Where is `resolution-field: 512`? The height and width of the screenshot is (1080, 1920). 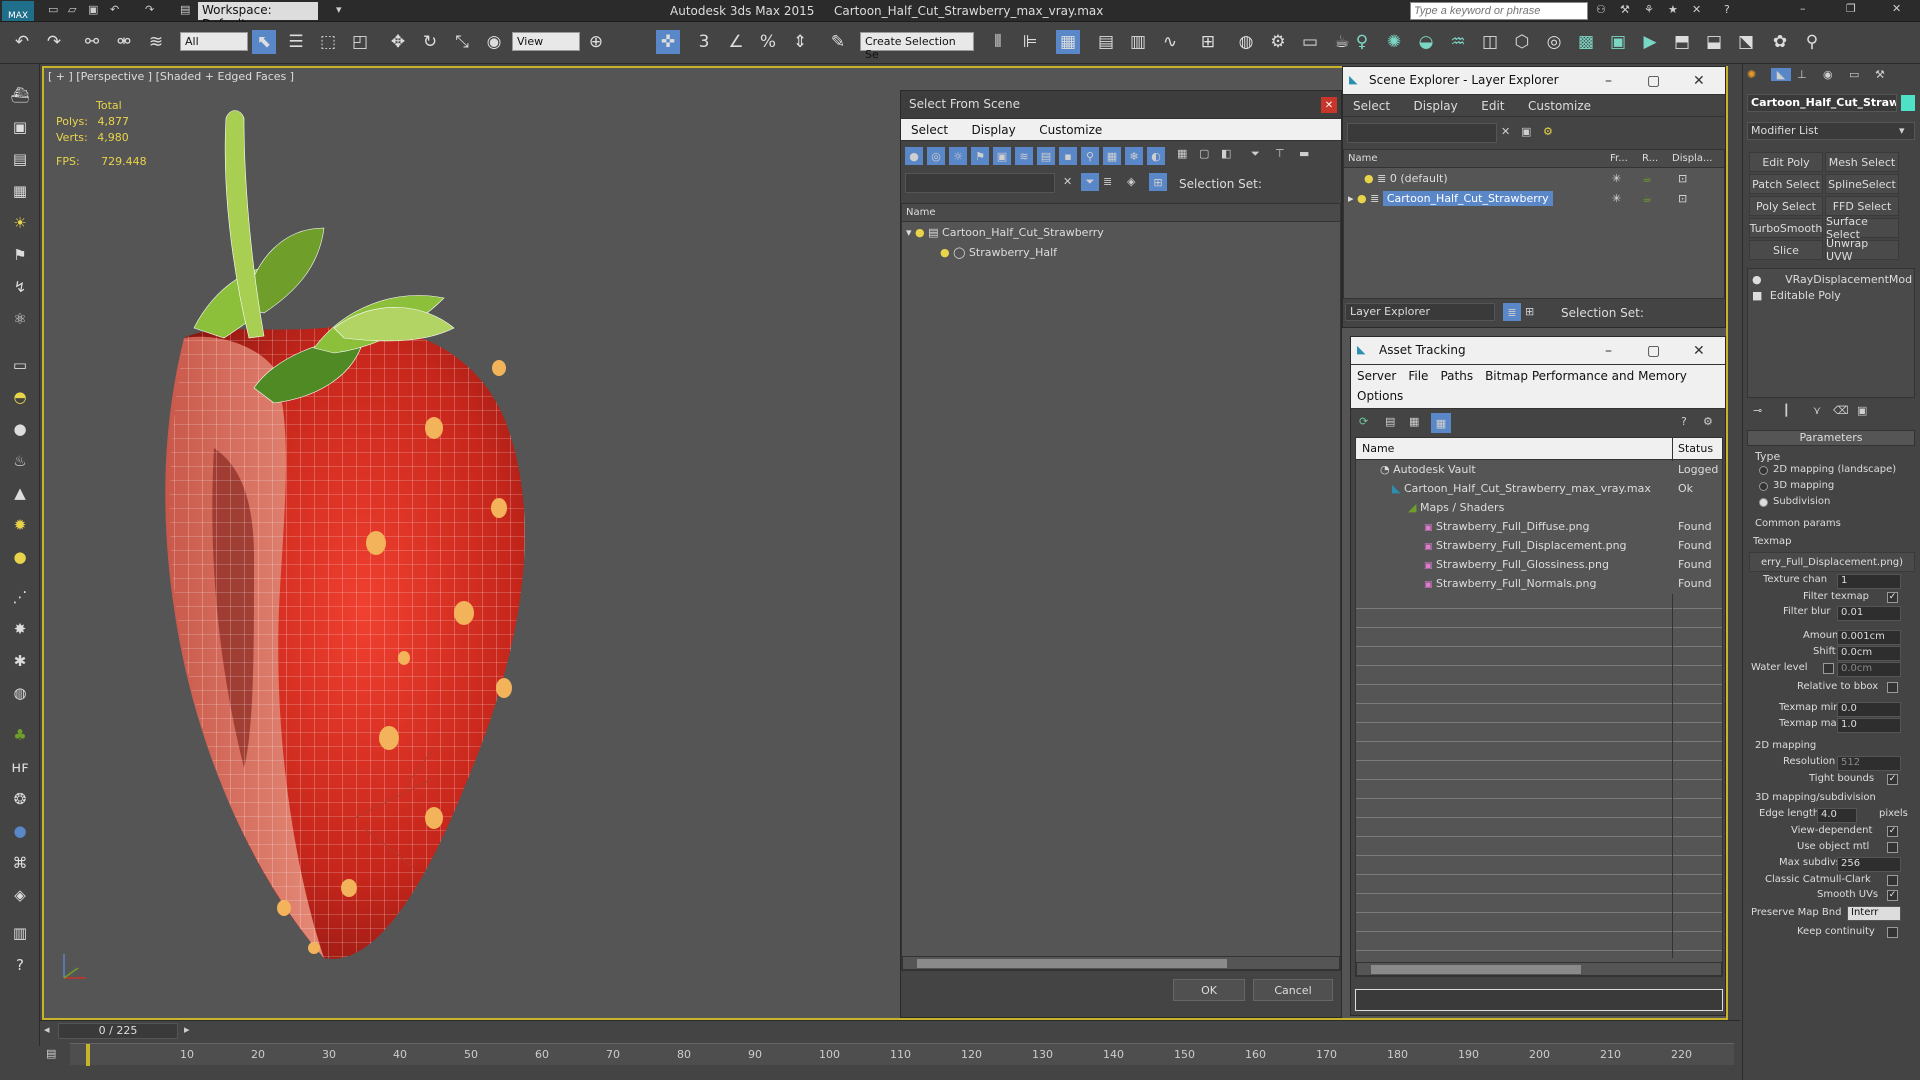 resolution-field: 512 is located at coordinates (1869, 763).